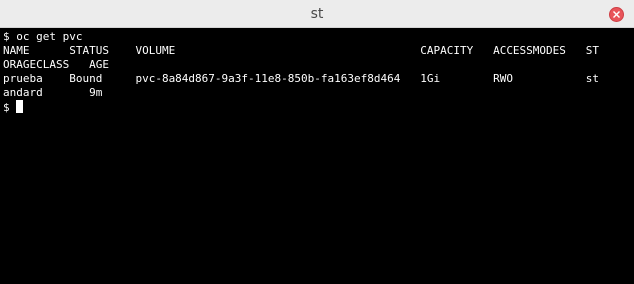  Describe the element at coordinates (56, 64) in the screenshot. I see `table-header-wrap-line: ORAGECLASS AGE` at that location.